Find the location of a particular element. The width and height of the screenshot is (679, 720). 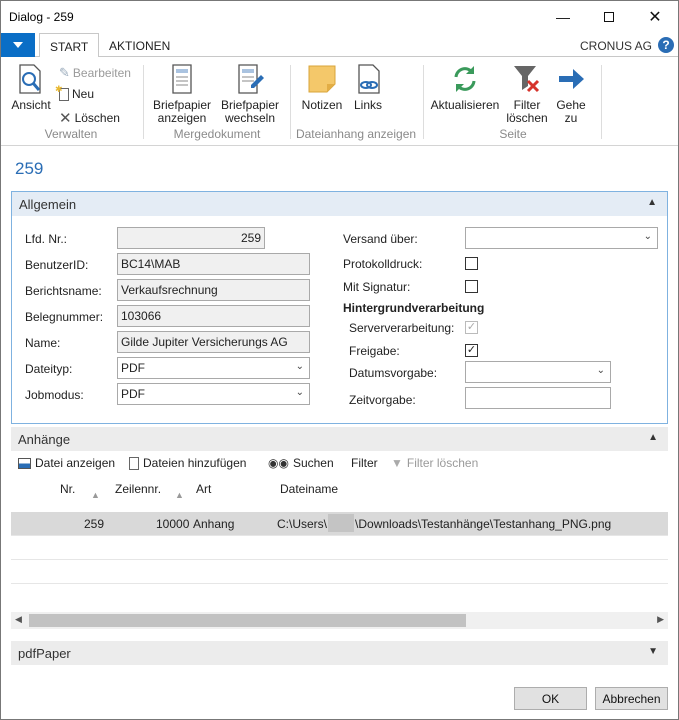

protokolldruck-label: Protokolldruck: is located at coordinates (383, 264).